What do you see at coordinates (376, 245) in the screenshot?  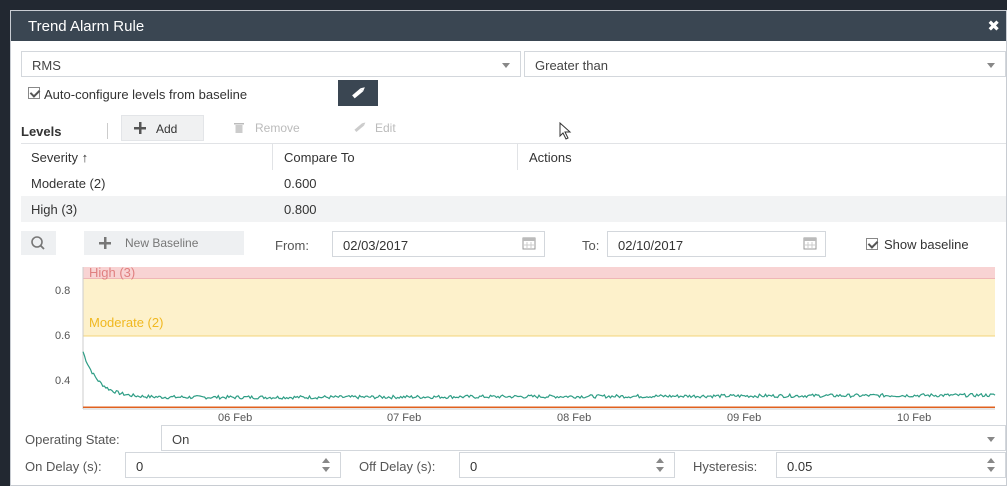 I see `from-date-value: 02/03/2017` at bounding box center [376, 245].